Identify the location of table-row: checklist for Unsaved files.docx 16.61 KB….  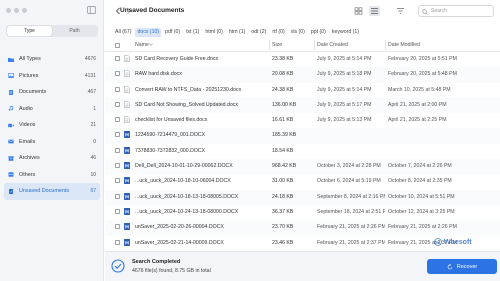
(302, 120).